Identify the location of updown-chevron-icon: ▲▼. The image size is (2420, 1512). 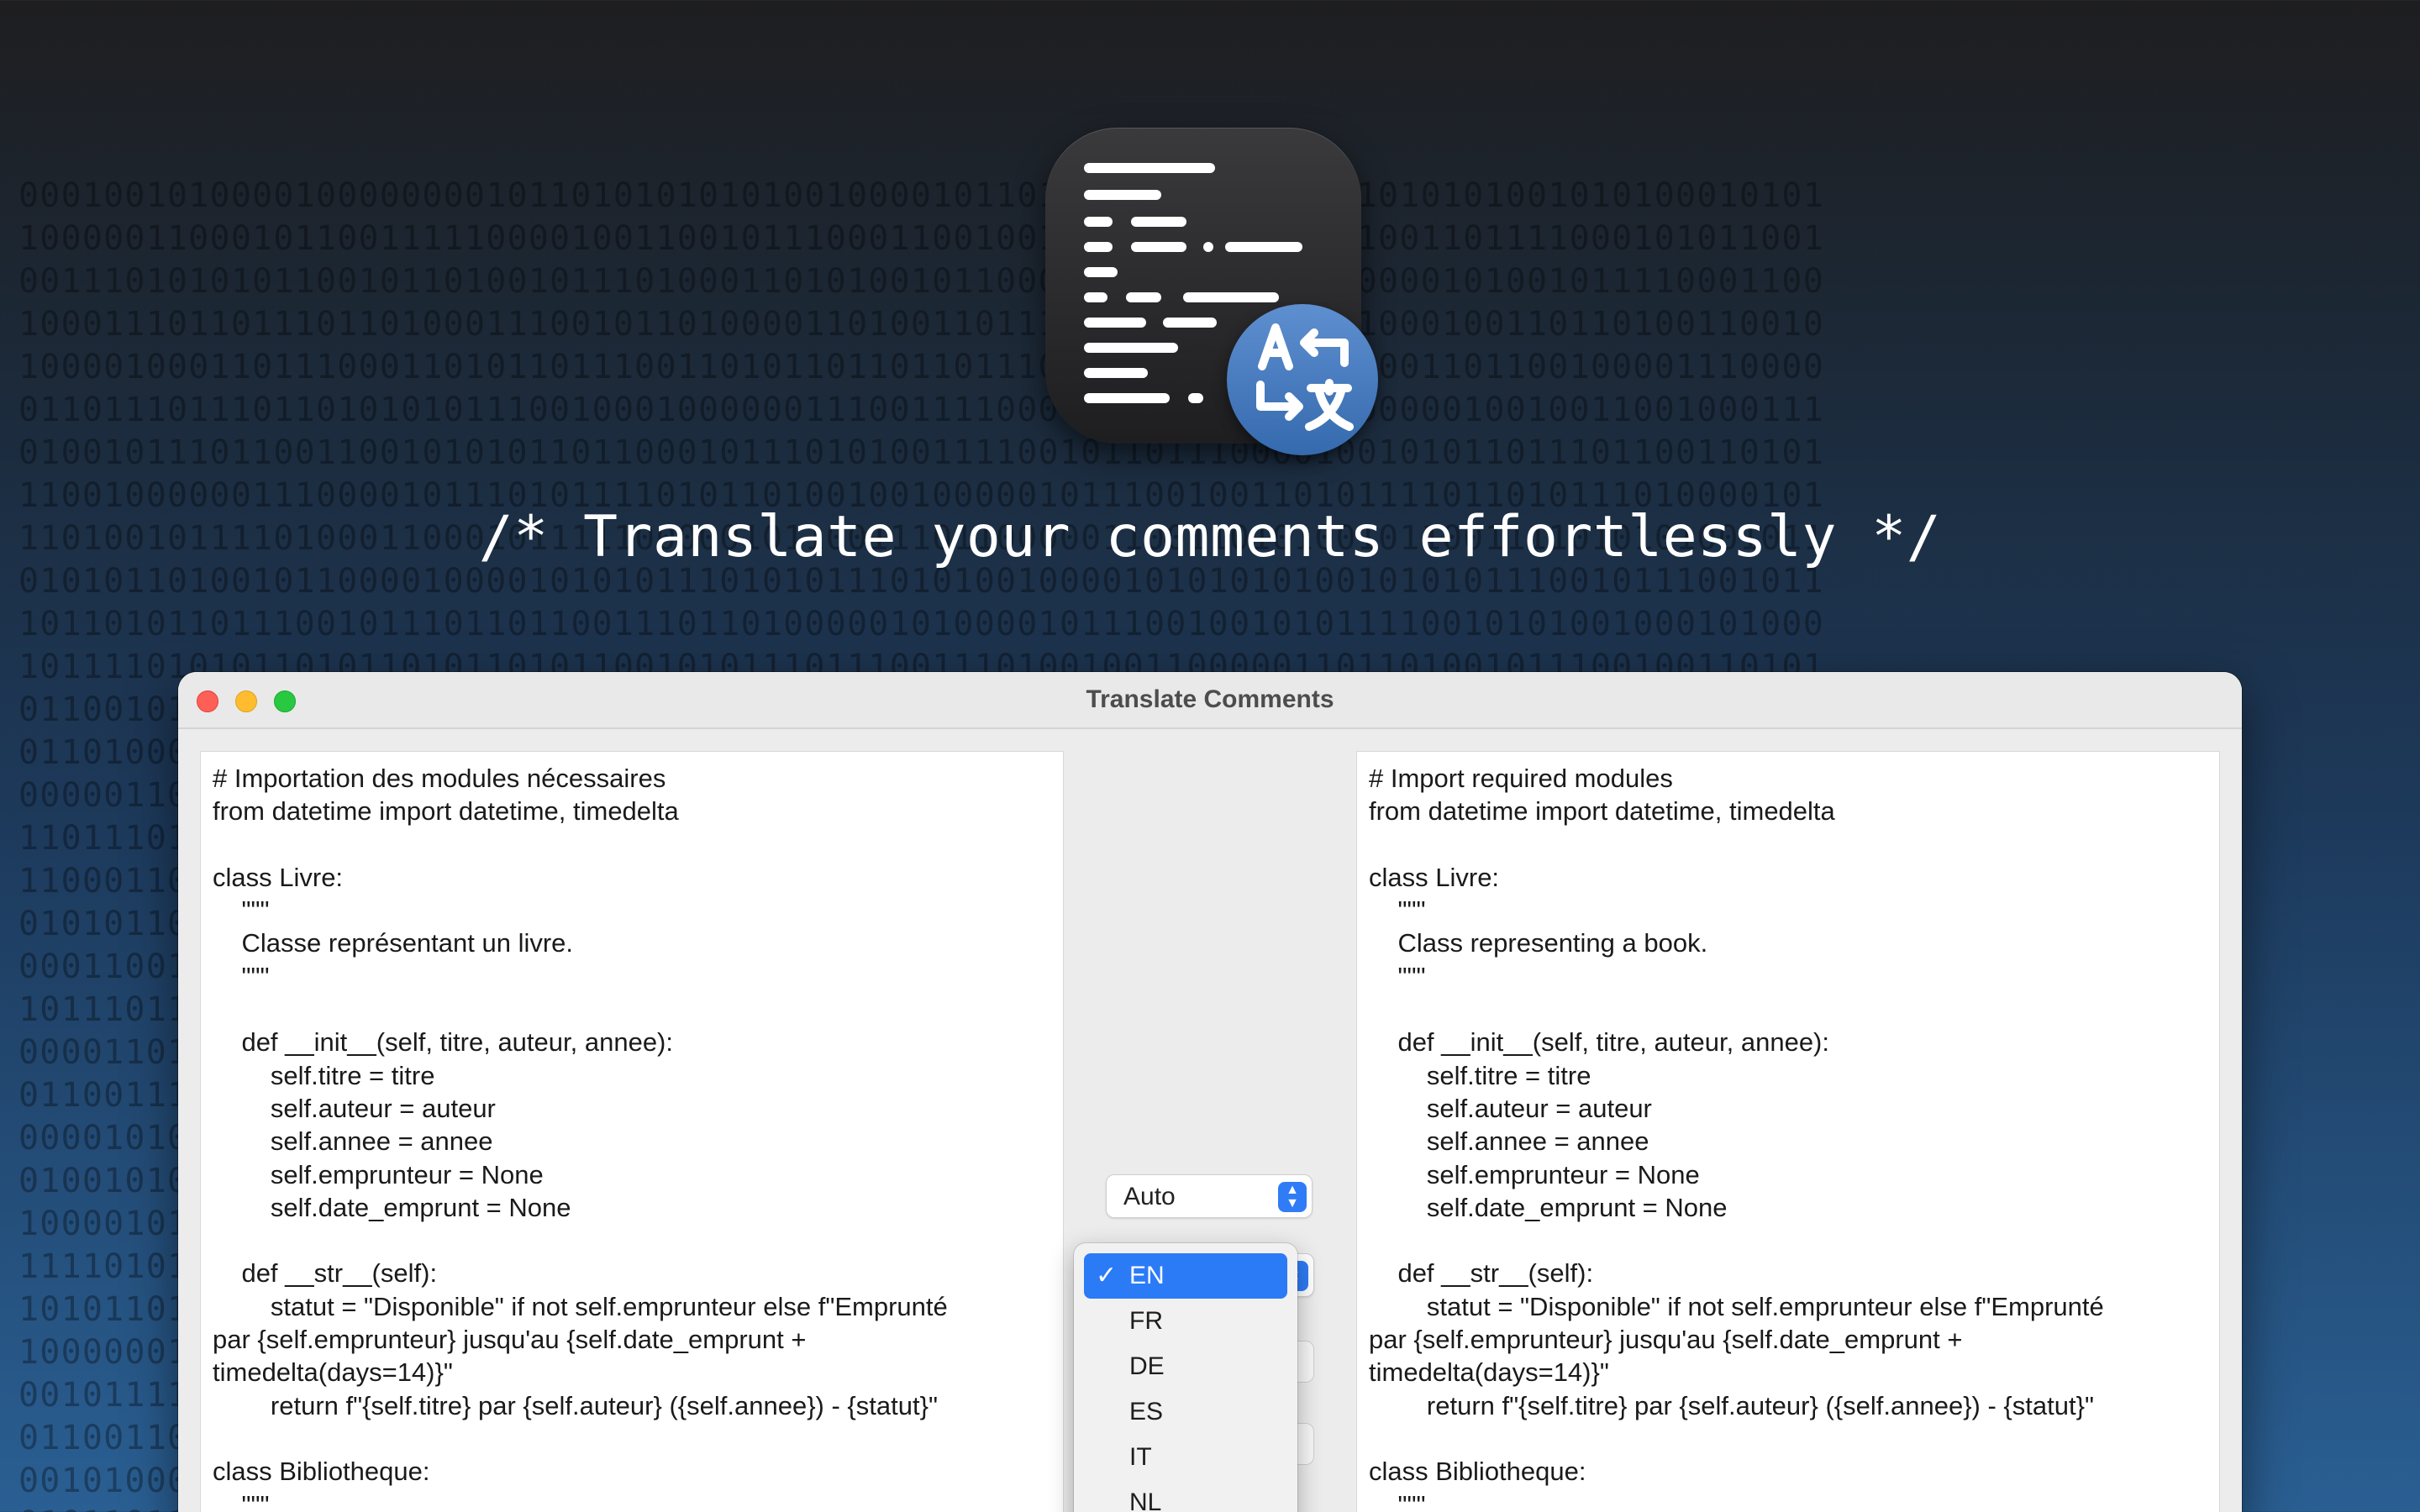
(1292, 1197).